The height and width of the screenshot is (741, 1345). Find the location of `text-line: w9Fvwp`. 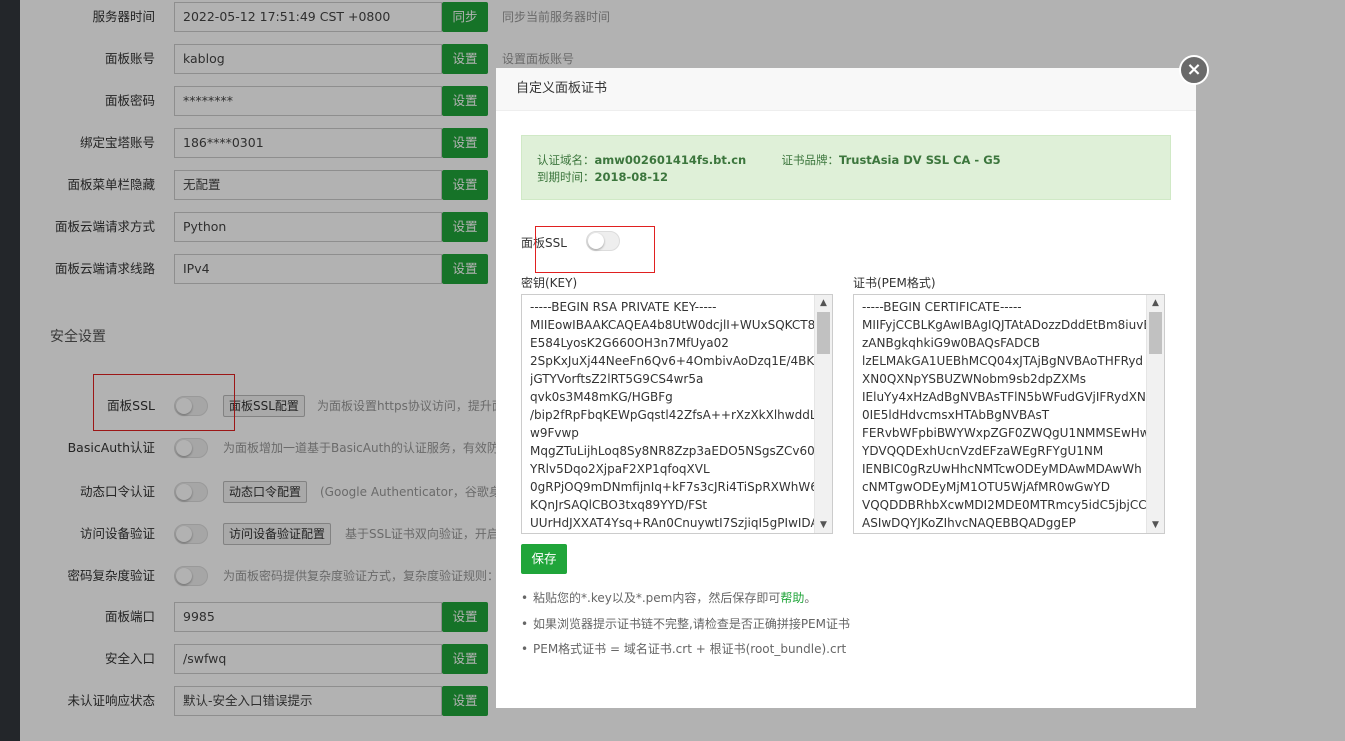

text-line: w9Fvwp is located at coordinates (554, 433).